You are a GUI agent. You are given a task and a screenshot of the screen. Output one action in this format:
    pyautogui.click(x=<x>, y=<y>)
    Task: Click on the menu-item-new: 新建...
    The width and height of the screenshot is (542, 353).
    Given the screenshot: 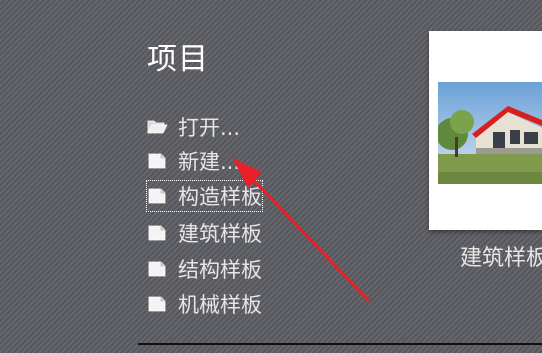 What is the action you would take?
    pyautogui.click(x=193, y=161)
    